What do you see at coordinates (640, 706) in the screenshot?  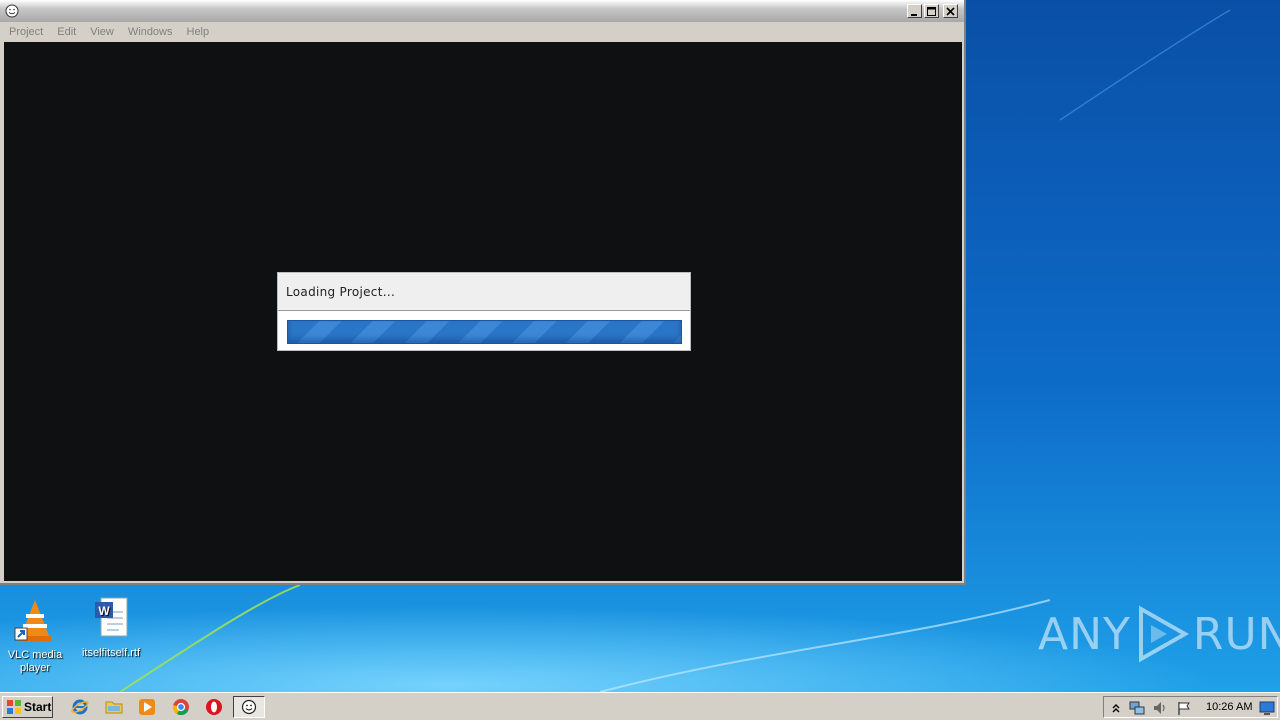 I see `taskbar: Start 10:26 AM` at bounding box center [640, 706].